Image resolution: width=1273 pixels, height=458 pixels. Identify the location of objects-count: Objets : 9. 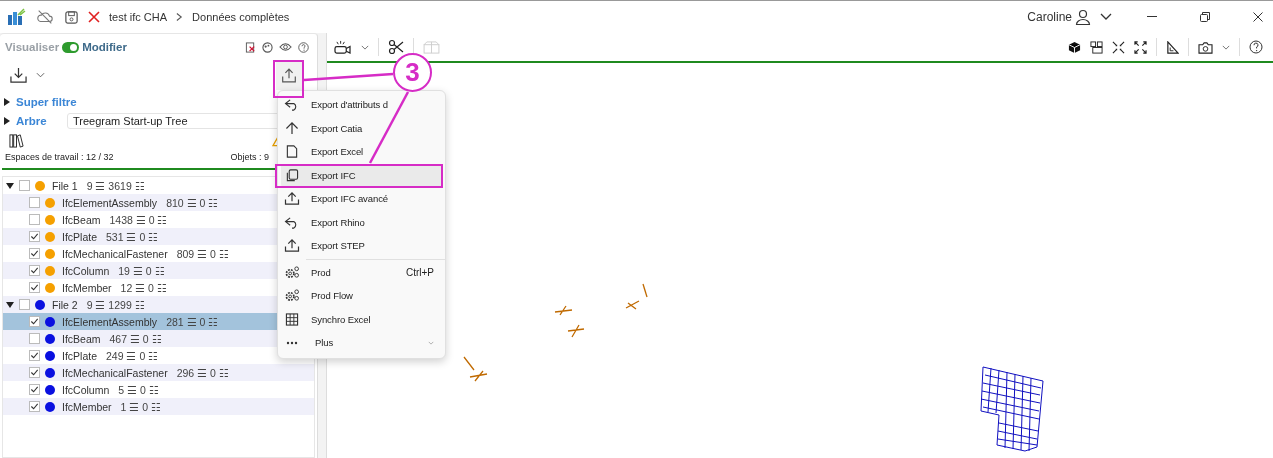
(249, 158).